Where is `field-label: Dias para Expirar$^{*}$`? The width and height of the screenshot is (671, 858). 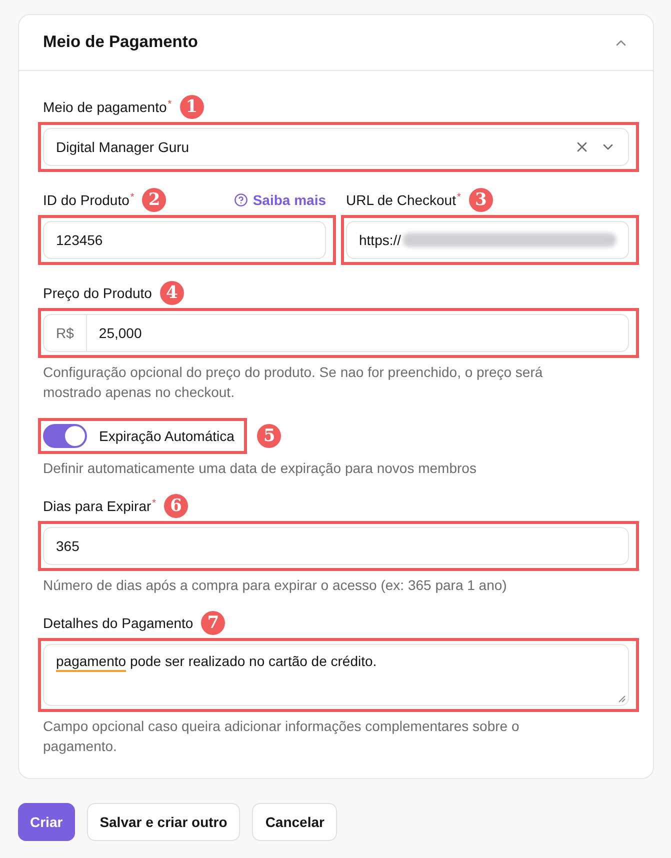
field-label: Dias para Expirar$^{*}$ is located at coordinates (99, 506).